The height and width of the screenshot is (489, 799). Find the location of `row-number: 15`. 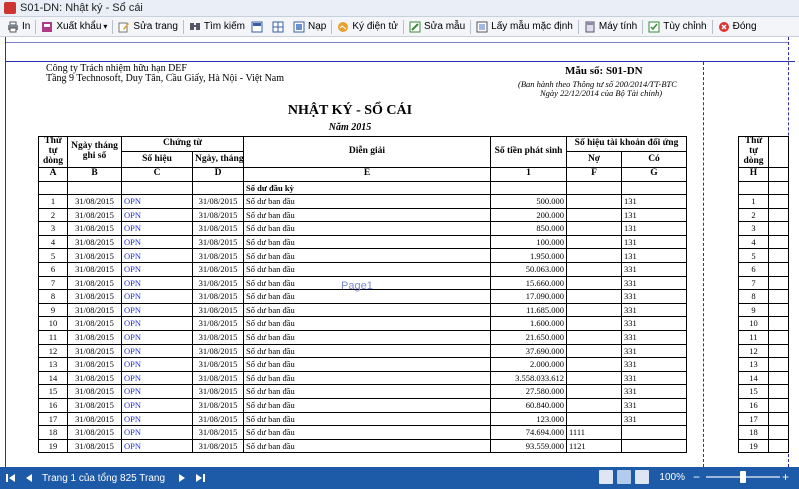

row-number: 15 is located at coordinates (53, 391).